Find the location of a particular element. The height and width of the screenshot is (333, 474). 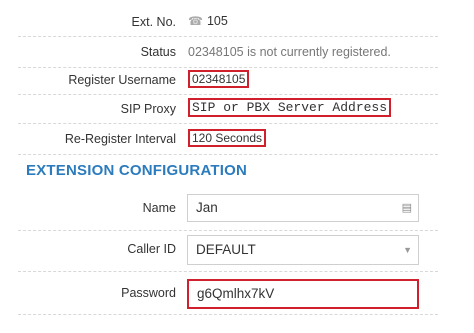

name-input: Jan ▤ is located at coordinates (303, 208).